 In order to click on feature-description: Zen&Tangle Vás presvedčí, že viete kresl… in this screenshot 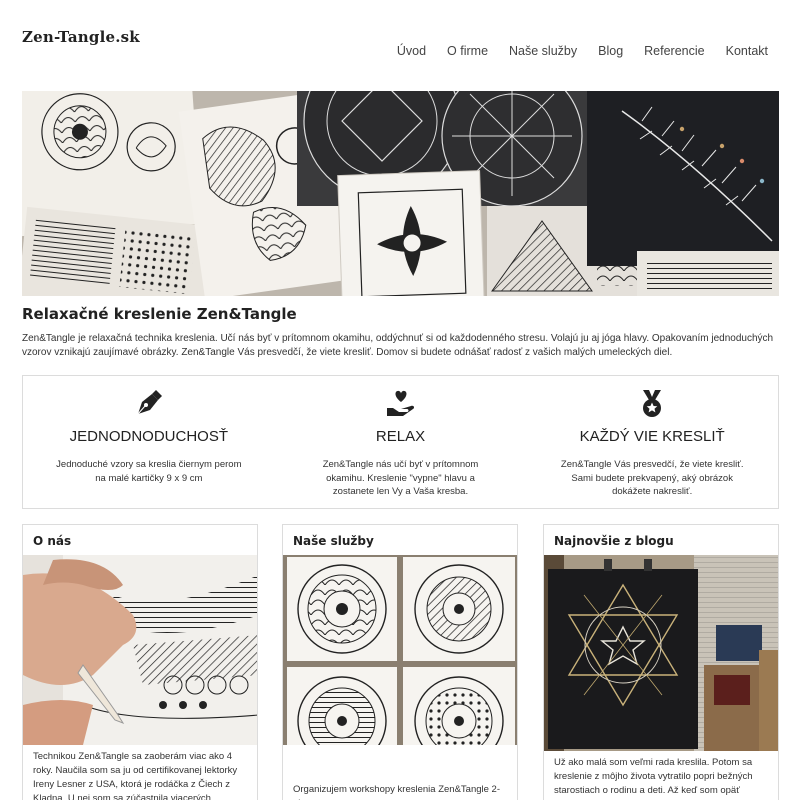, I will do `click(652, 478)`.